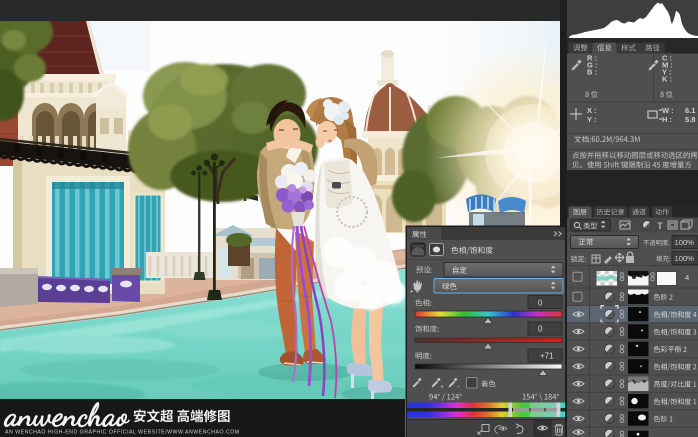 The height and width of the screenshot is (437, 698). Describe the element at coordinates (660, 226) in the screenshot. I see `svg-text: T` at that location.